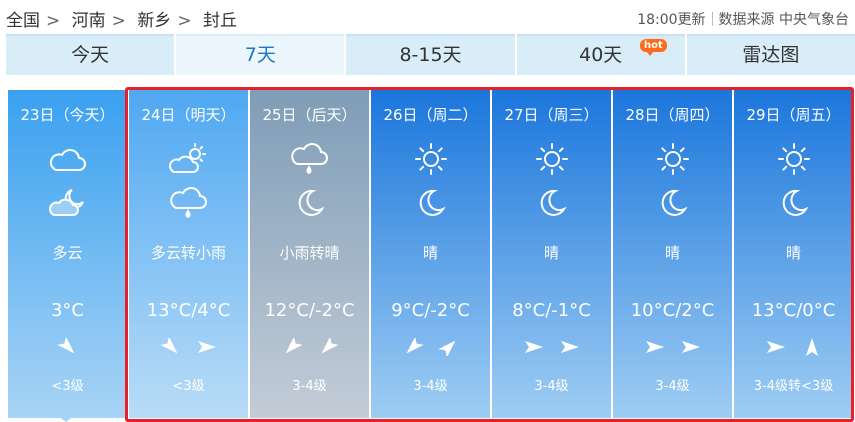 This screenshot has width=855, height=422. Describe the element at coordinates (551, 115) in the screenshot. I see `day-date: 27日（周三）` at that location.